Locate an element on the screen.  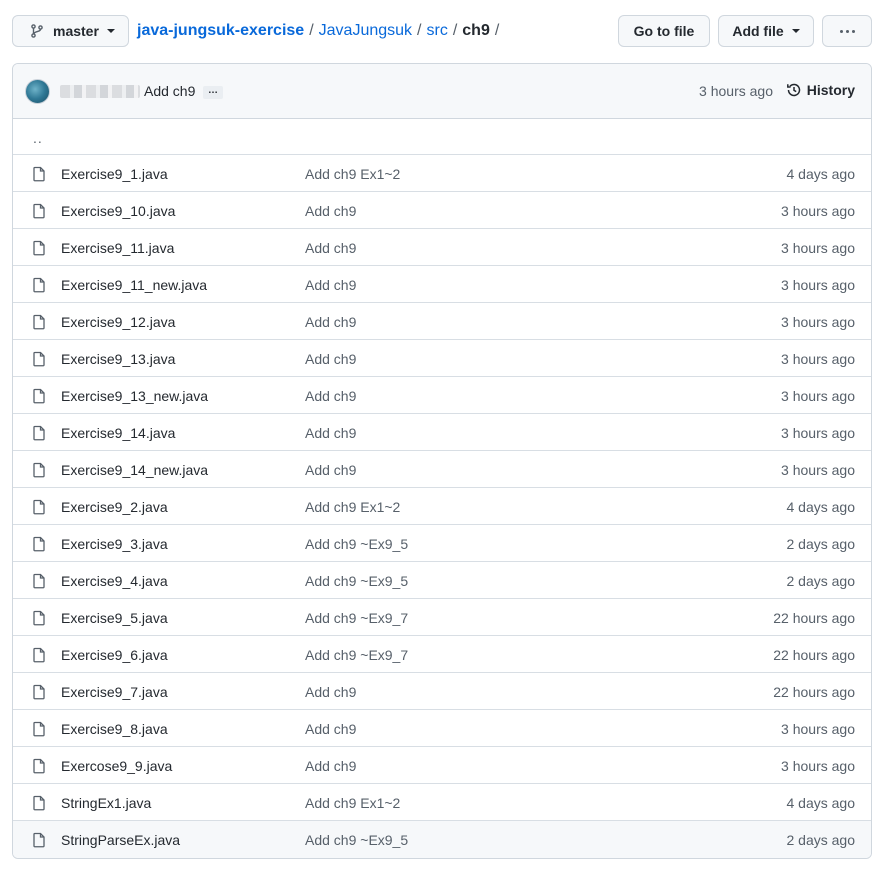
more-options-button is located at coordinates (847, 31).